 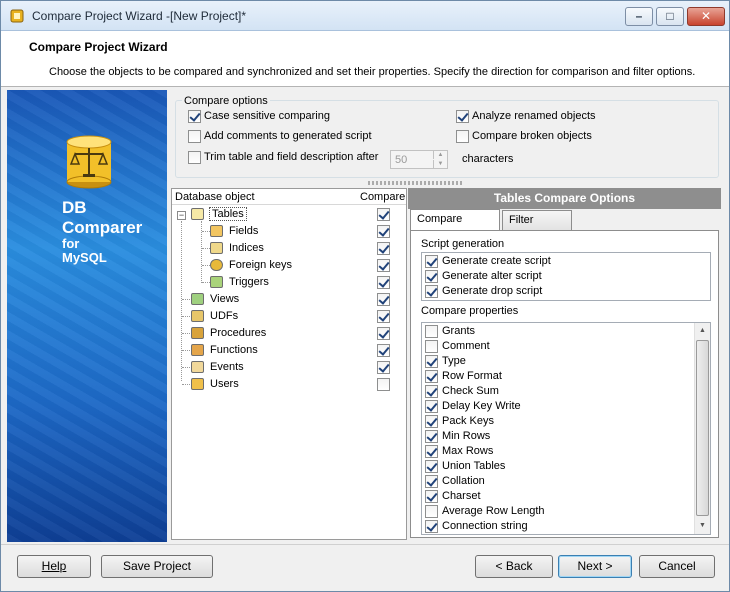 I want to click on cancel-button: Cancel, so click(x=677, y=566).